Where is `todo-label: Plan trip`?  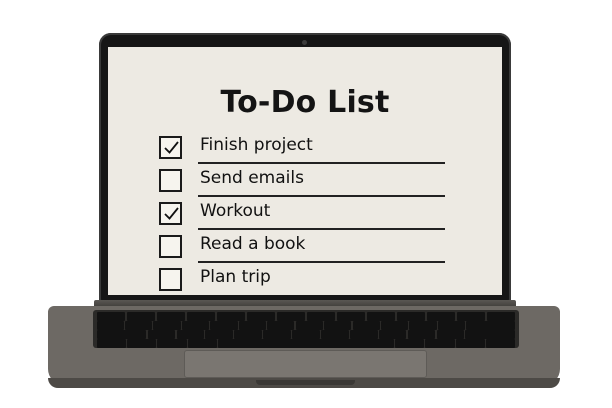 todo-label: Plan trip is located at coordinates (235, 277).